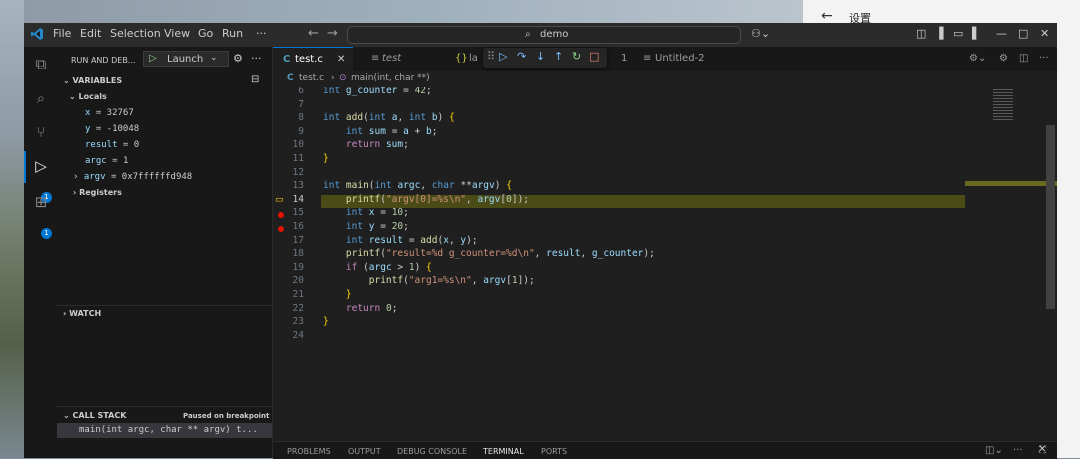 The width and height of the screenshot is (1080, 459). What do you see at coordinates (1023, 33) in the screenshot?
I see `maximize-icon: □` at bounding box center [1023, 33].